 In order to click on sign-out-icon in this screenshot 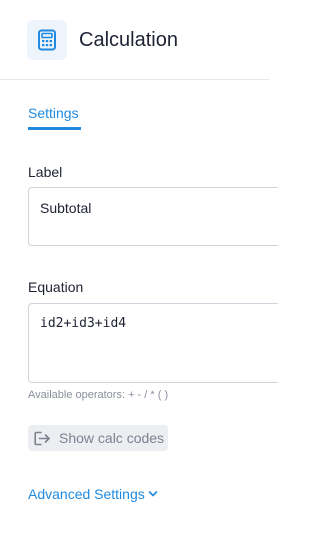, I will do `click(42, 438)`.